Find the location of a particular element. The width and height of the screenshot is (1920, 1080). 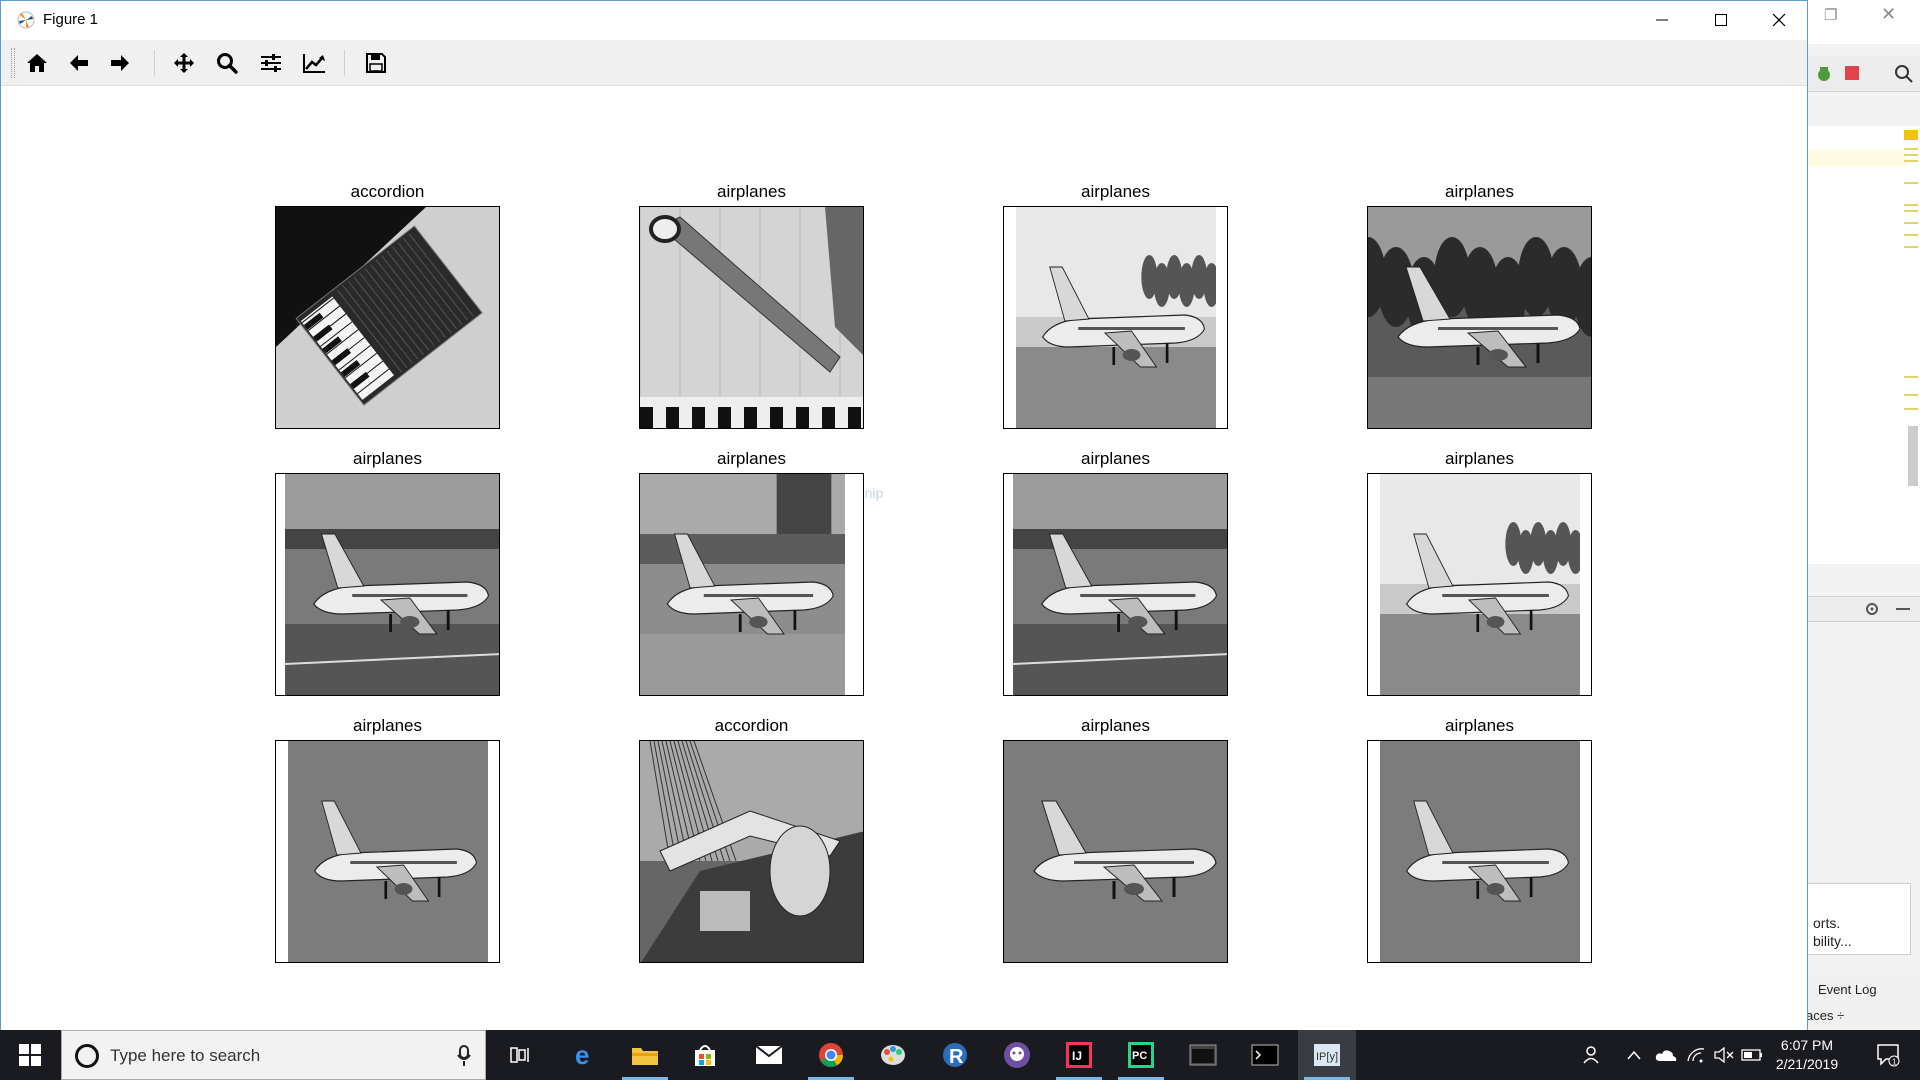

taskbar-clock: 6:07 PM 2/21/2019 is located at coordinates (1807, 1055).